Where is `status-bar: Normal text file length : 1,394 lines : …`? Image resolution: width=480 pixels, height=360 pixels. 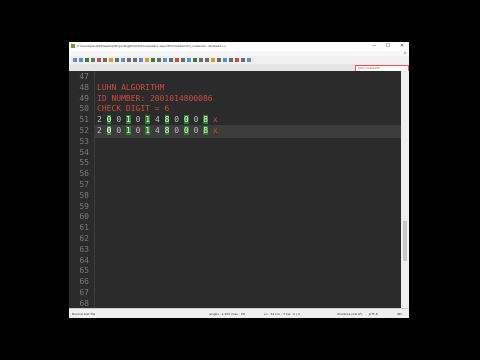
status-bar: Normal text file length : 1,394 lines : … is located at coordinates (239, 313).